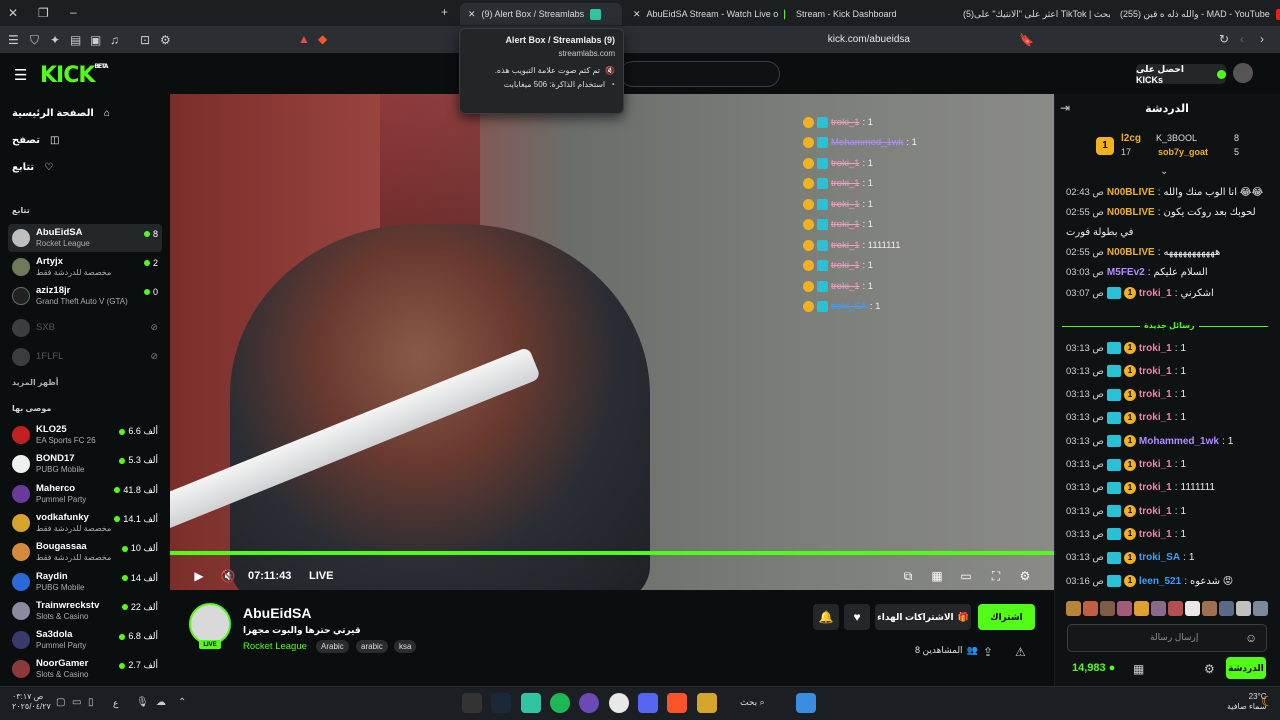 This screenshot has width=1280, height=720. What do you see at coordinates (1242, 39) in the screenshot?
I see `back-icon: ‹` at bounding box center [1242, 39].